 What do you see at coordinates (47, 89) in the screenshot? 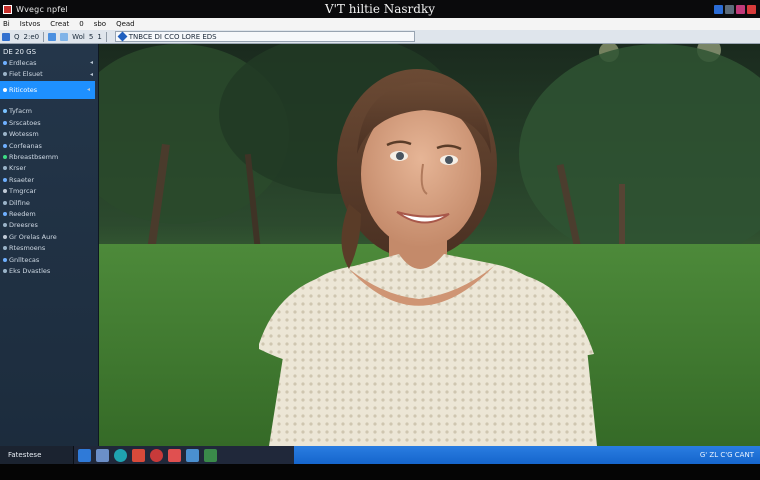
I see `sidebar-item: Riticotes ◂` at bounding box center [47, 89].